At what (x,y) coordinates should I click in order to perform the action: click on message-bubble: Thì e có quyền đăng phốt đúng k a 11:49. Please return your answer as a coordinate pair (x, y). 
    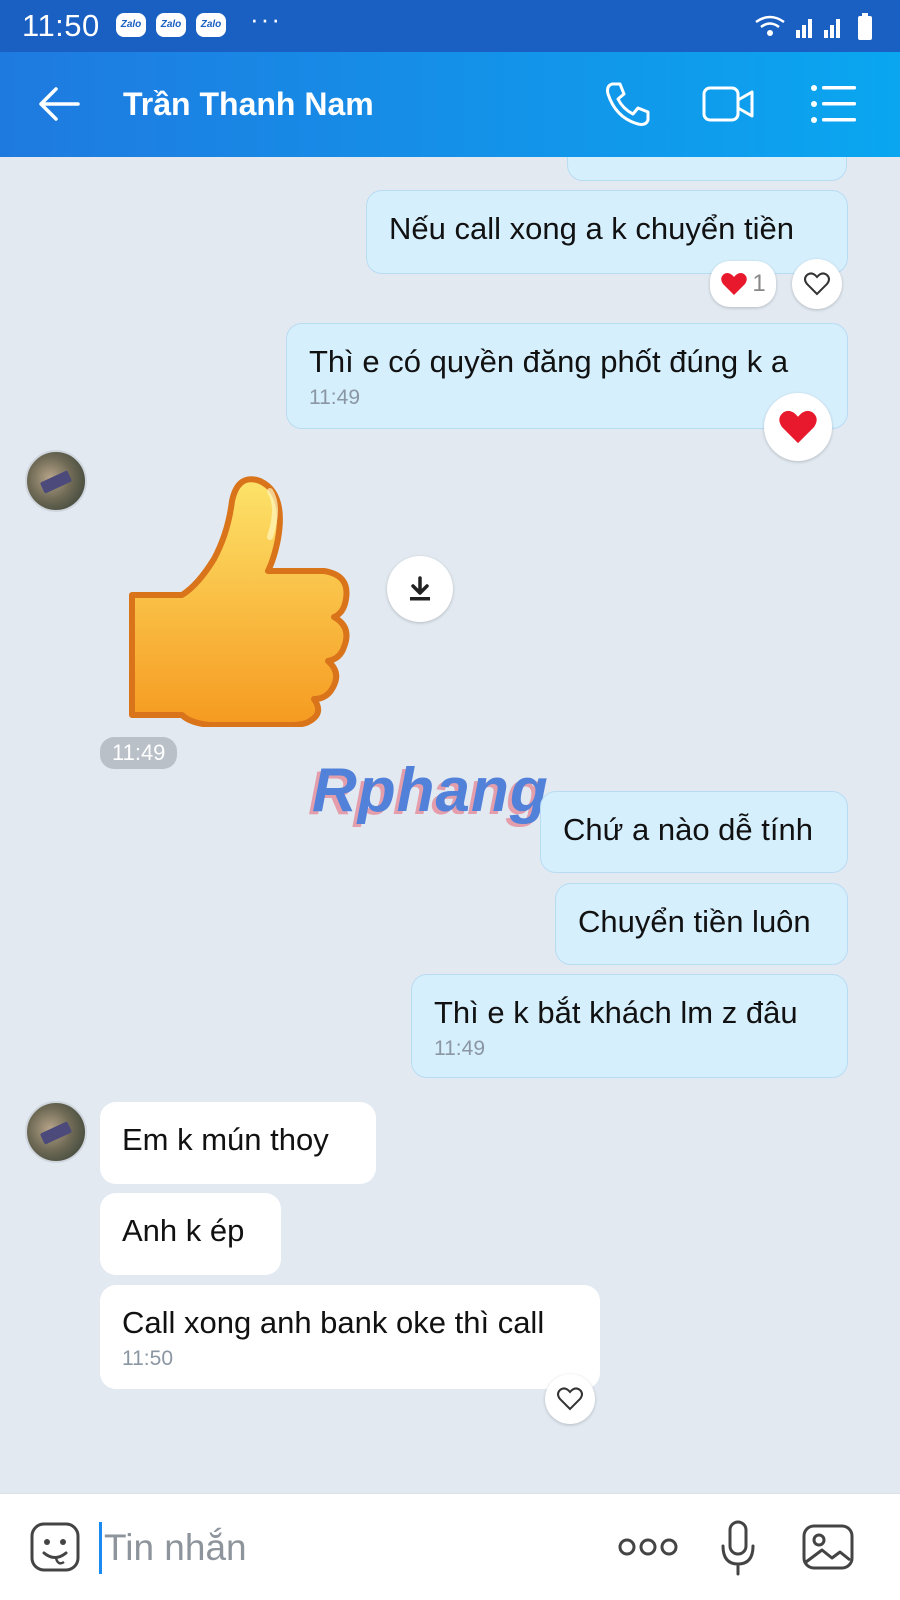
    Looking at the image, I should click on (567, 376).